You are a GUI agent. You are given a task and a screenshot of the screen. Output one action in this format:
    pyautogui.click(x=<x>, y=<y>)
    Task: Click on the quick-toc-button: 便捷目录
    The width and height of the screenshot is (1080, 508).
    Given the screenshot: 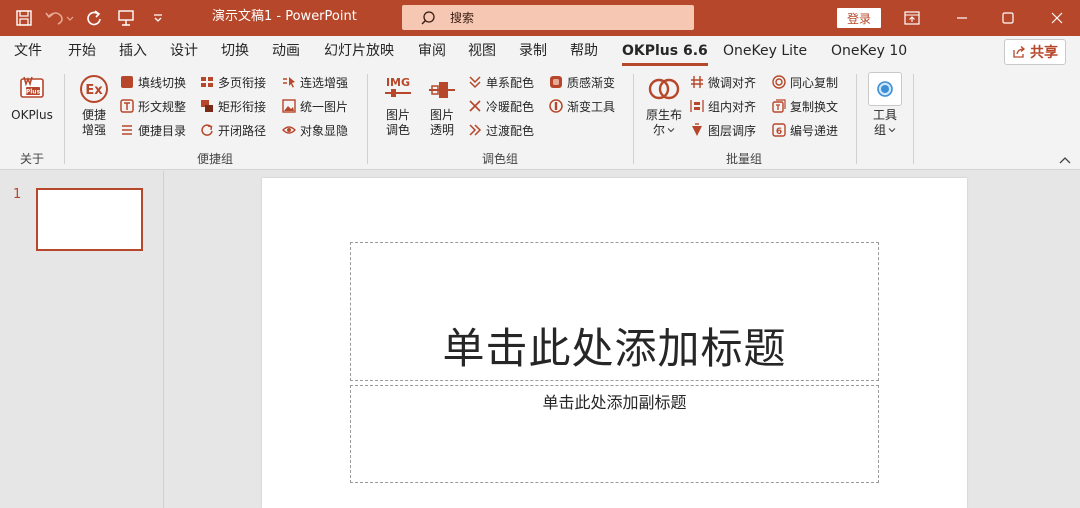 What is the action you would take?
    pyautogui.click(x=153, y=130)
    